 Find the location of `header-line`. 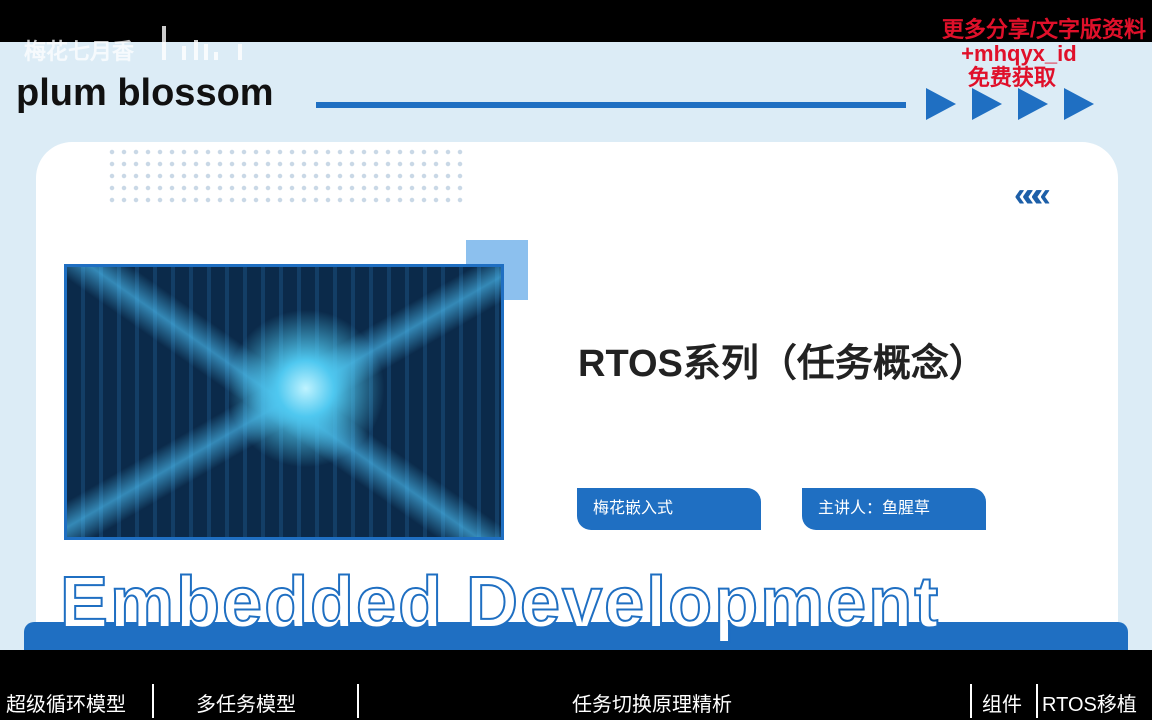

header-line is located at coordinates (611, 105).